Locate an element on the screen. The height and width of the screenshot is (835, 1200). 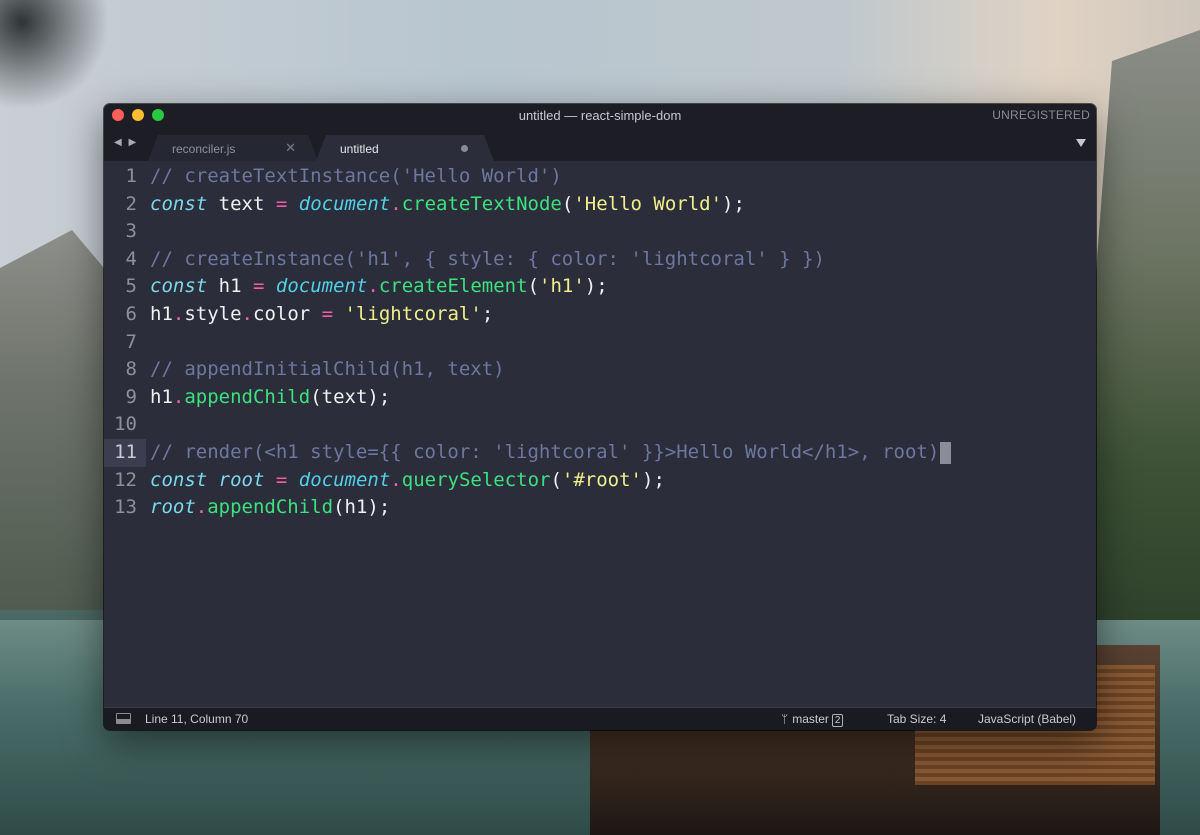
code-token-plain: ; is located at coordinates (487, 314).